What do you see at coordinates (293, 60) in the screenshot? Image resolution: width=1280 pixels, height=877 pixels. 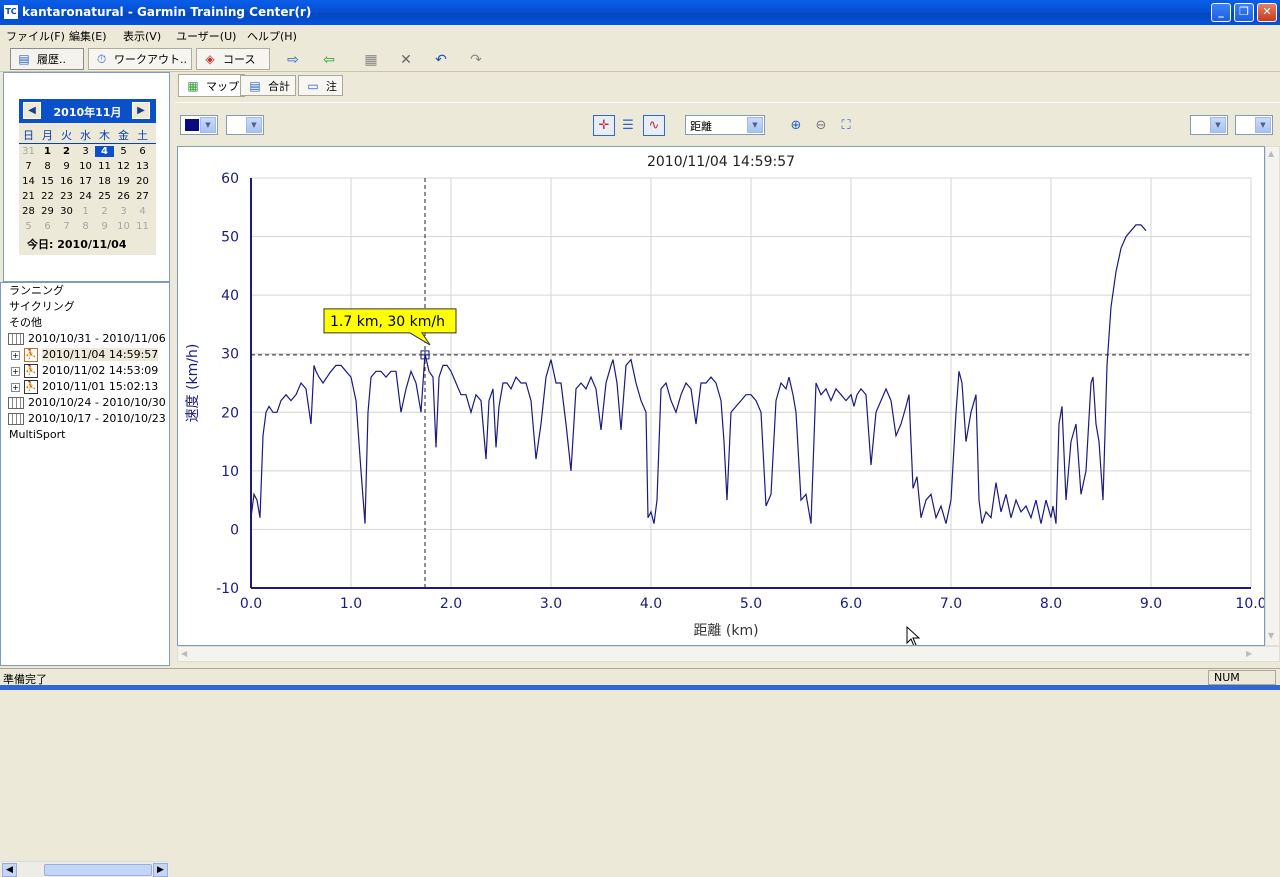 I see `send-to-device-icon: ⇨` at bounding box center [293, 60].